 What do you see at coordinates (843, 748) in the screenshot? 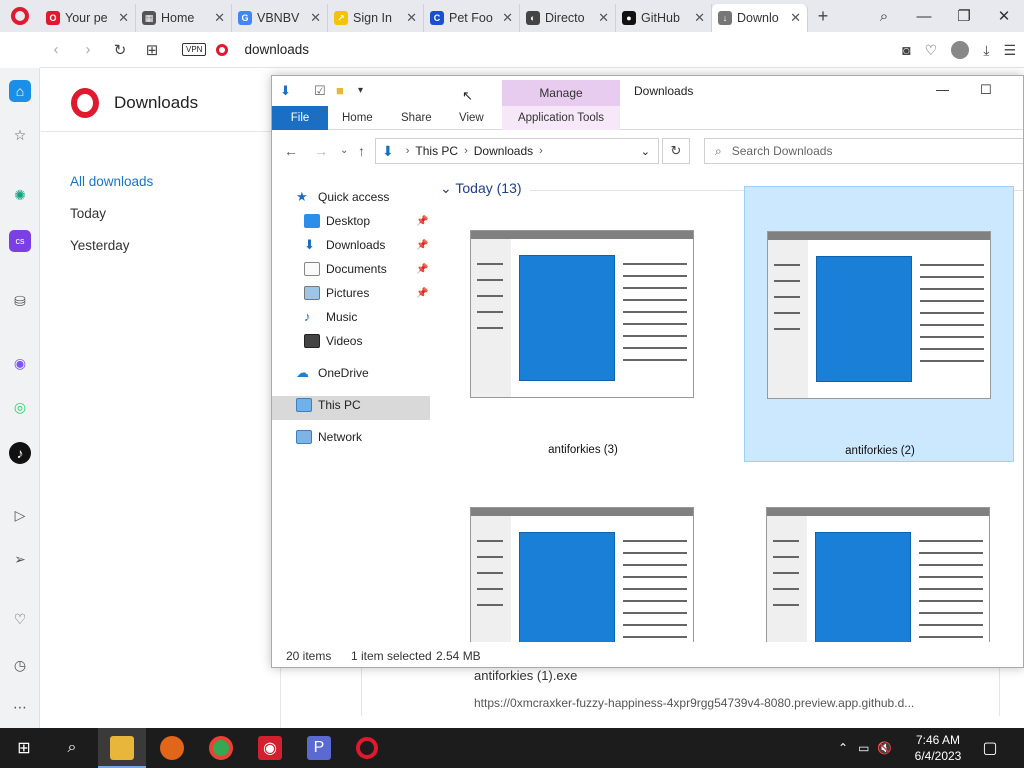
I see `tray-expand-icon: ⌃` at bounding box center [843, 748].